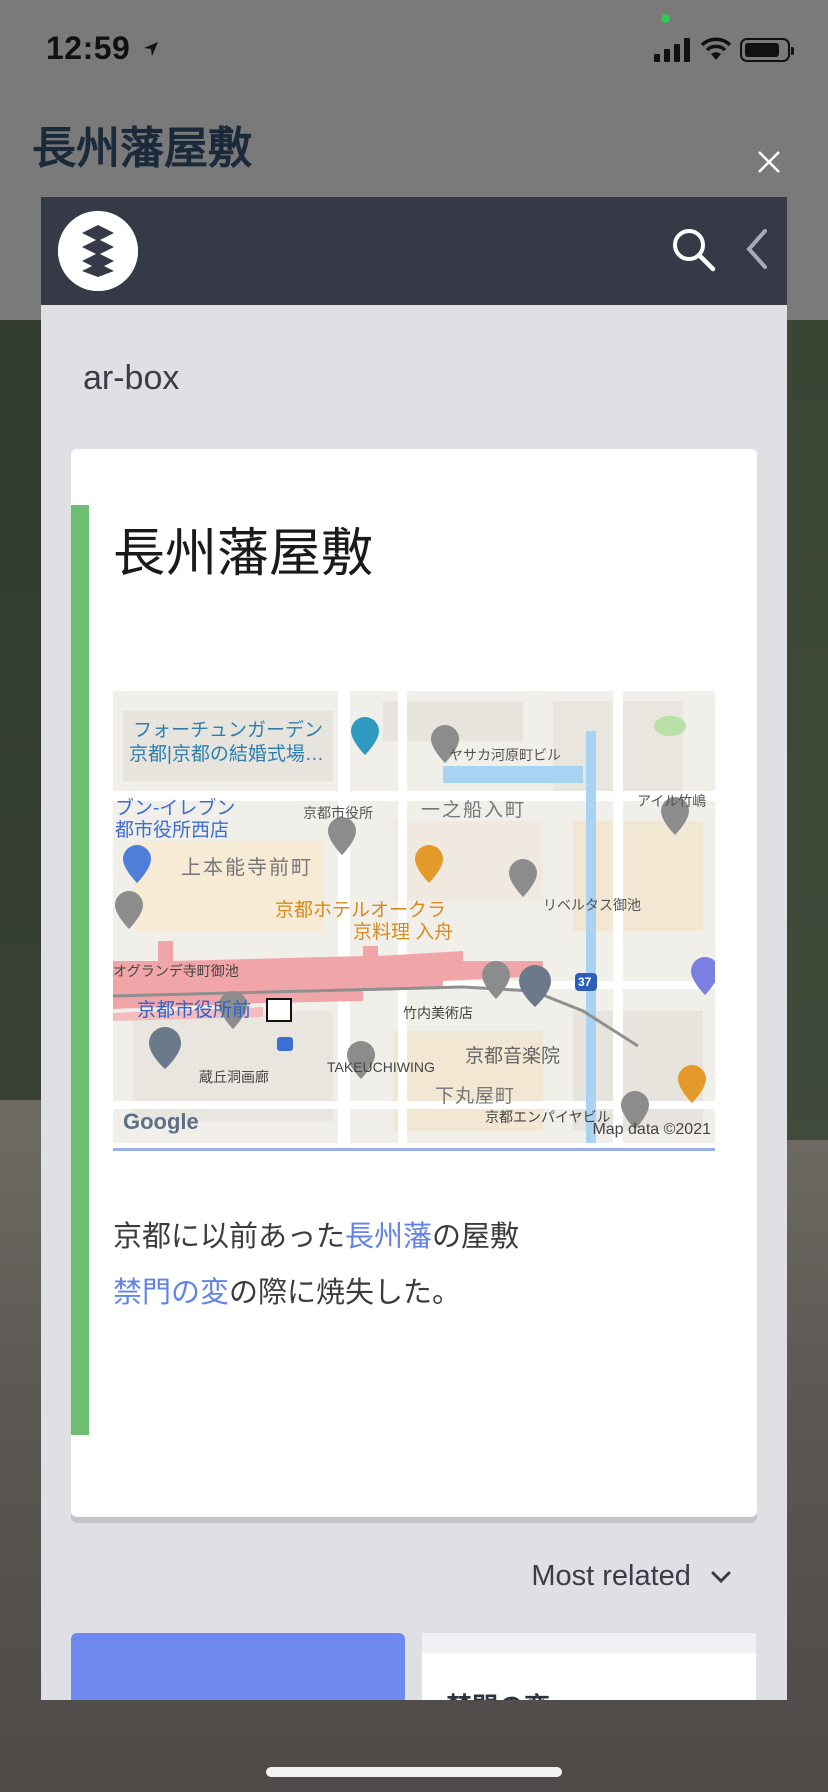 This screenshot has height=1792, width=828. Describe the element at coordinates (498, 1693) in the screenshot. I see `related-card-title: 禁門の変` at that location.